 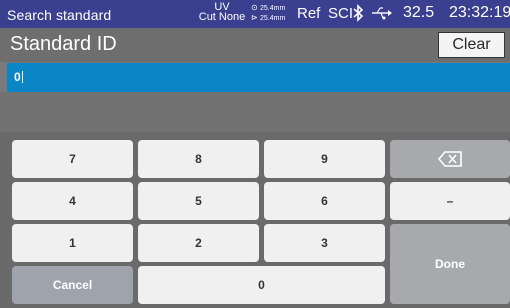 I want to click on key-2: 2, so click(x=198, y=243).